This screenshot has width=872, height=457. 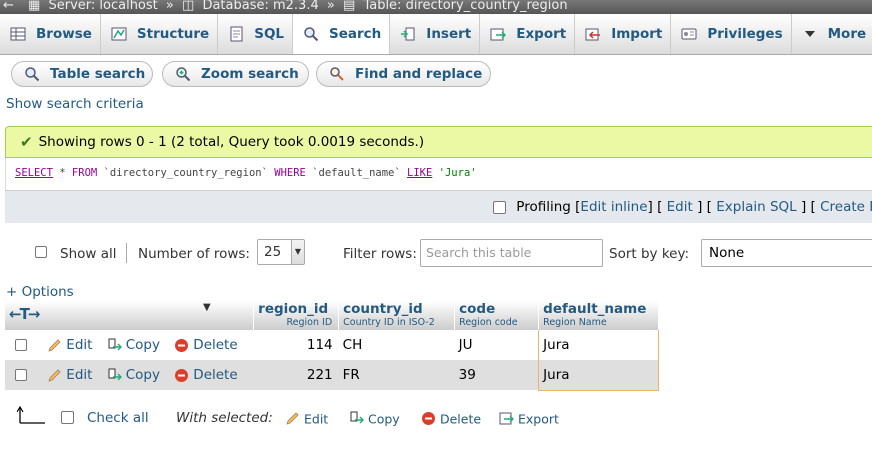 What do you see at coordinates (599, 315) in the screenshot?
I see `column-header-default-name: default_name Region Name` at bounding box center [599, 315].